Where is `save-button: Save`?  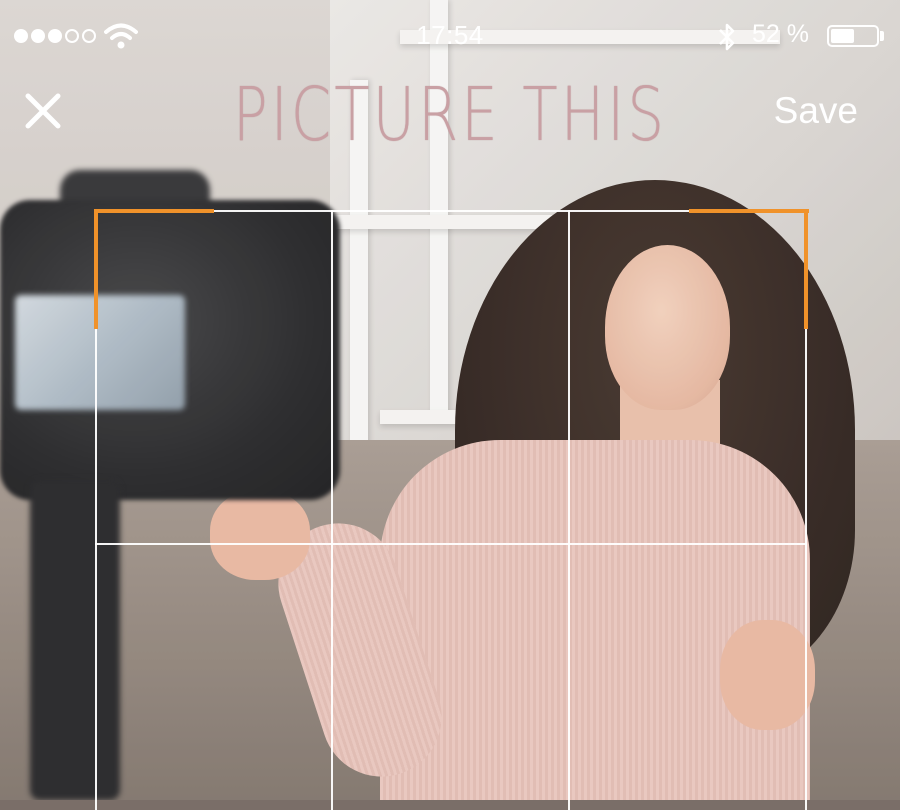
save-button: Save is located at coordinates (816, 111).